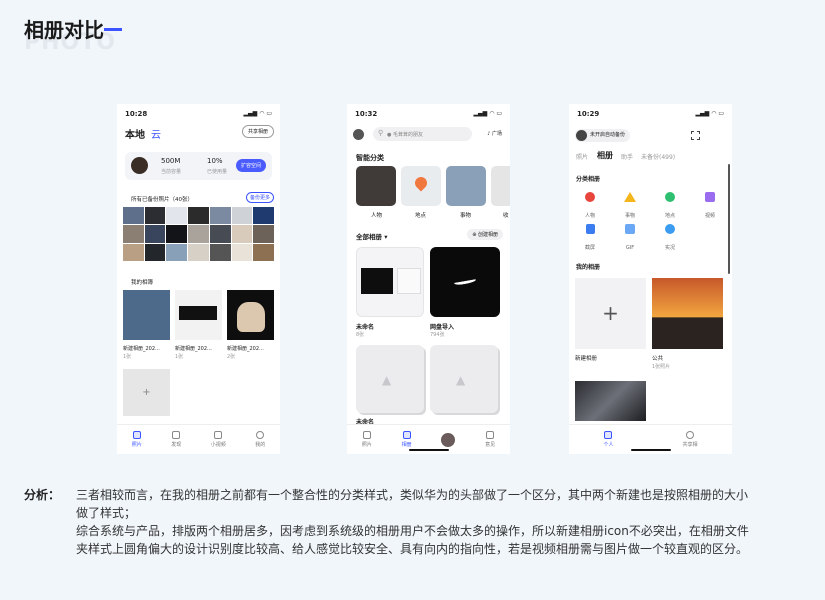  What do you see at coordinates (610, 313) in the screenshot?
I see `new-album-button: +` at bounding box center [610, 313].